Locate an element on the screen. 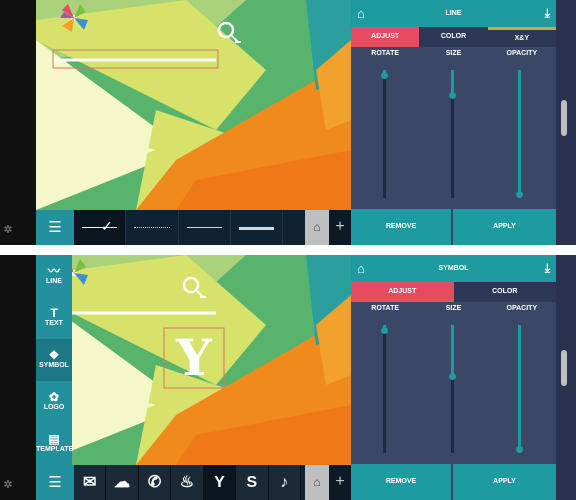 The image size is (576, 500). line-style-strip: ✓ is located at coordinates (178, 227).